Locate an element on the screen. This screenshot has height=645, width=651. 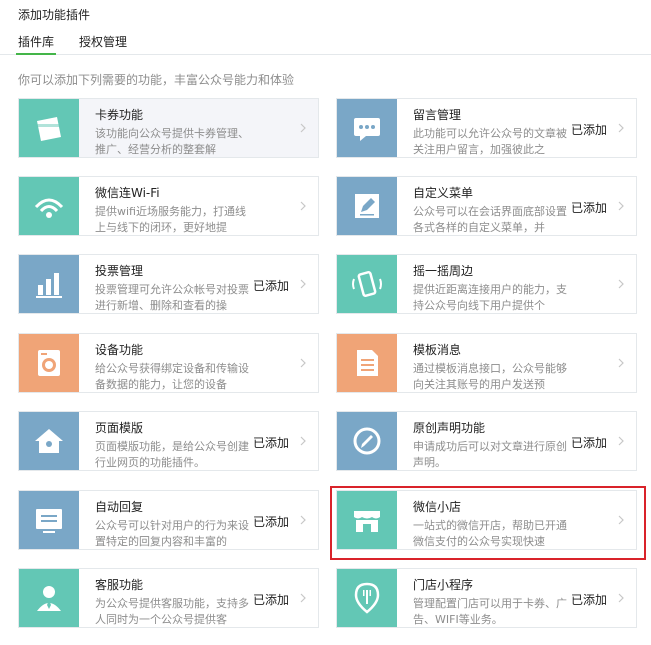
plugin-description: 公众号可以在会话界面底部设置各式各样的自定义菜单，并 is located at coordinates (490, 219).